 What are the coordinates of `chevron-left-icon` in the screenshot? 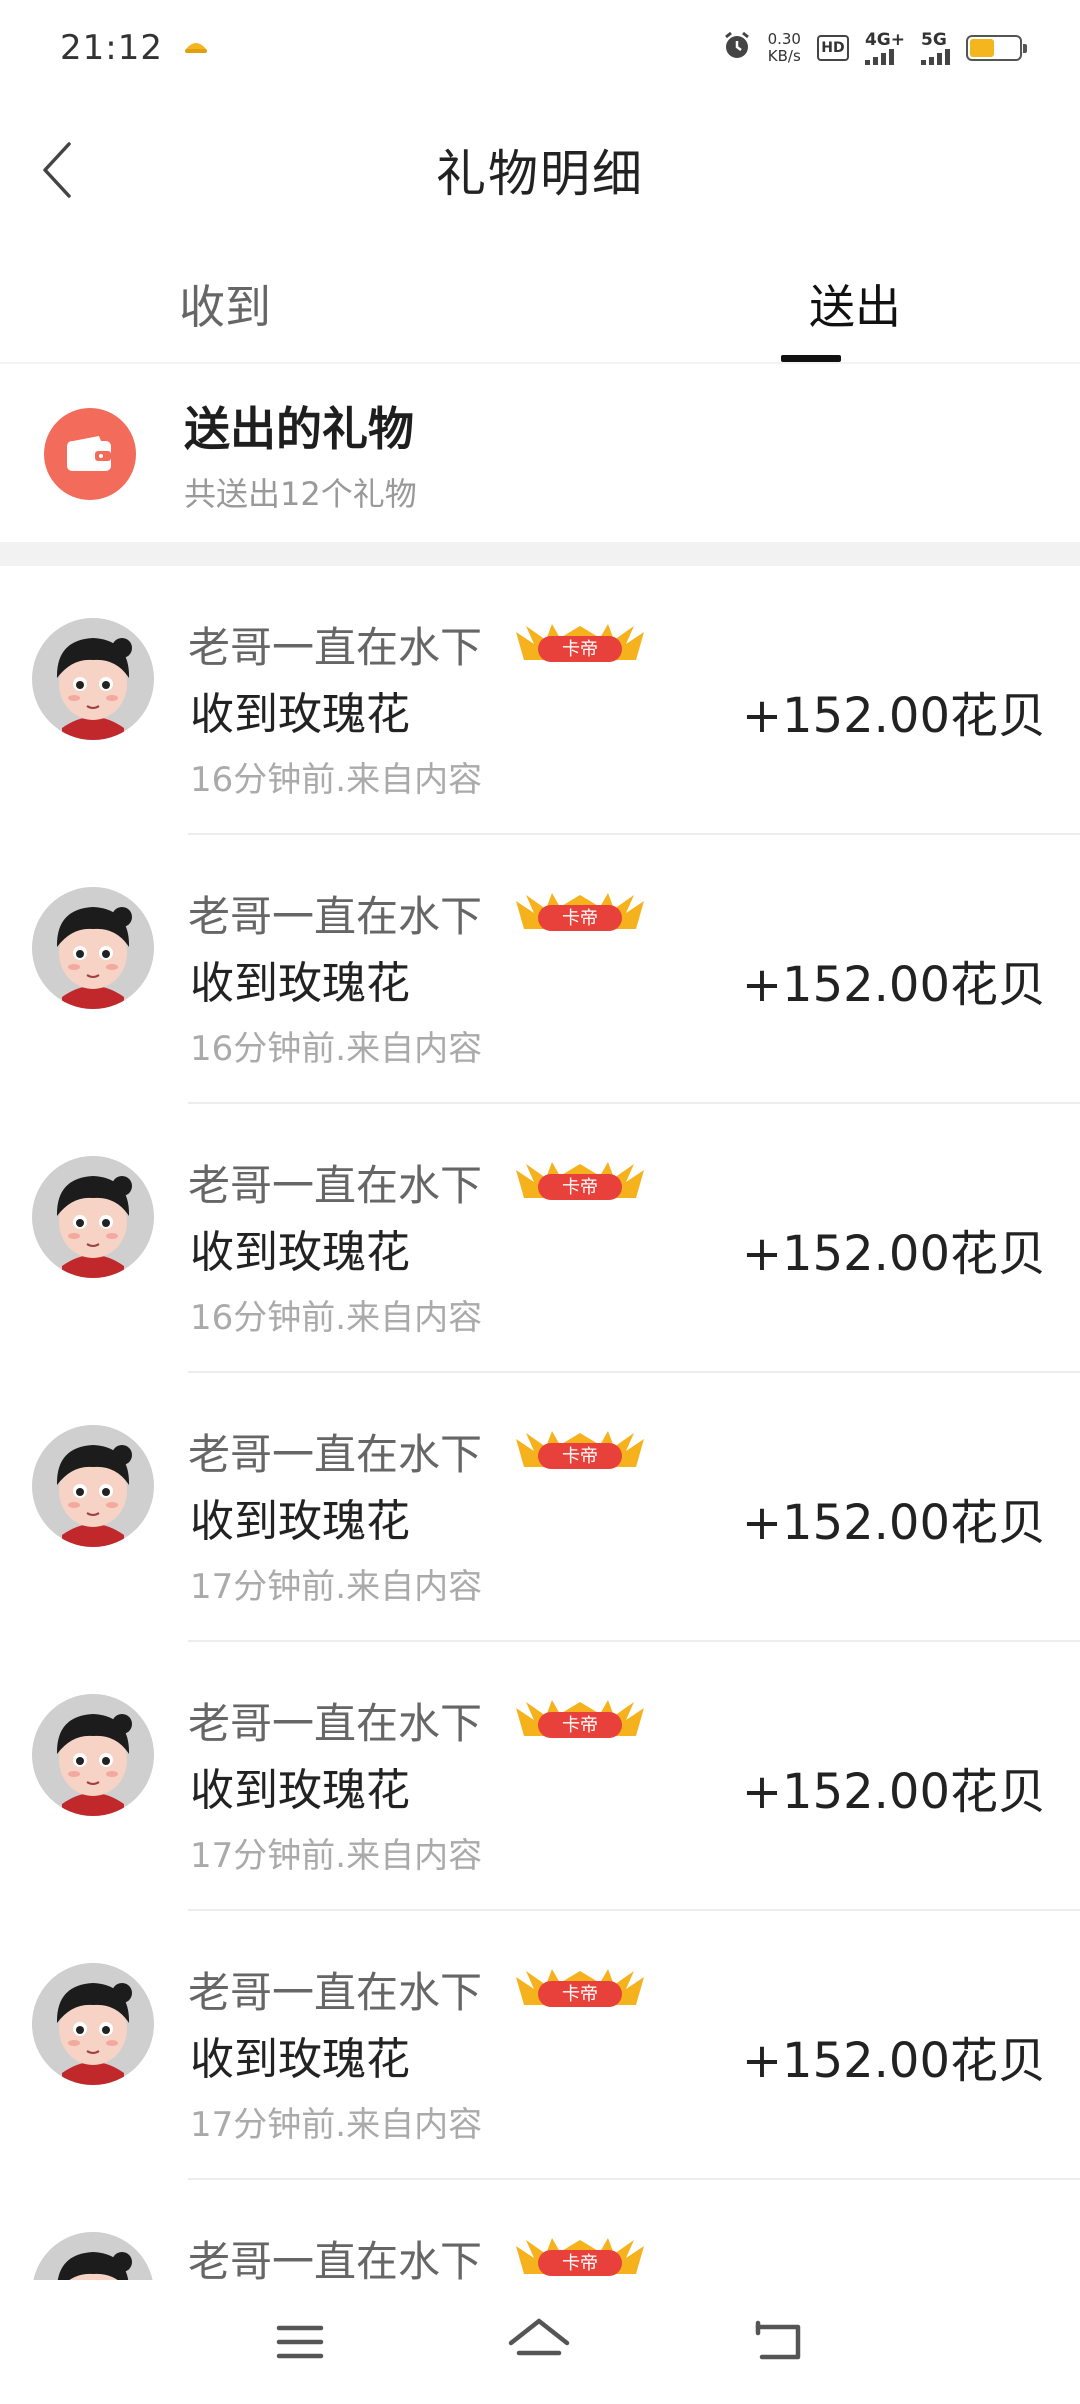 It's located at (57, 170).